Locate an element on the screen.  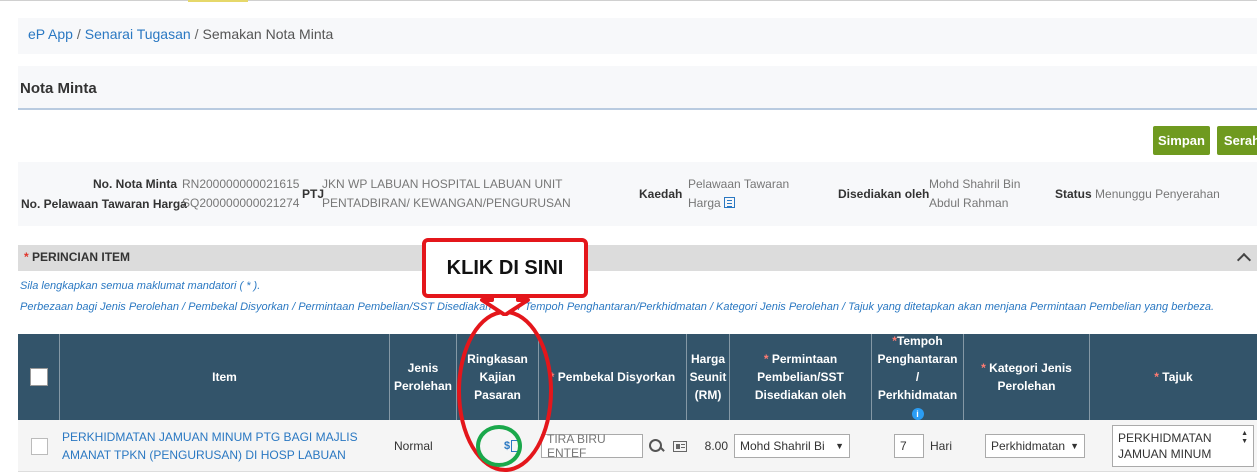
breadcrumb-current: Semakan Nota Minta is located at coordinates (268, 34).